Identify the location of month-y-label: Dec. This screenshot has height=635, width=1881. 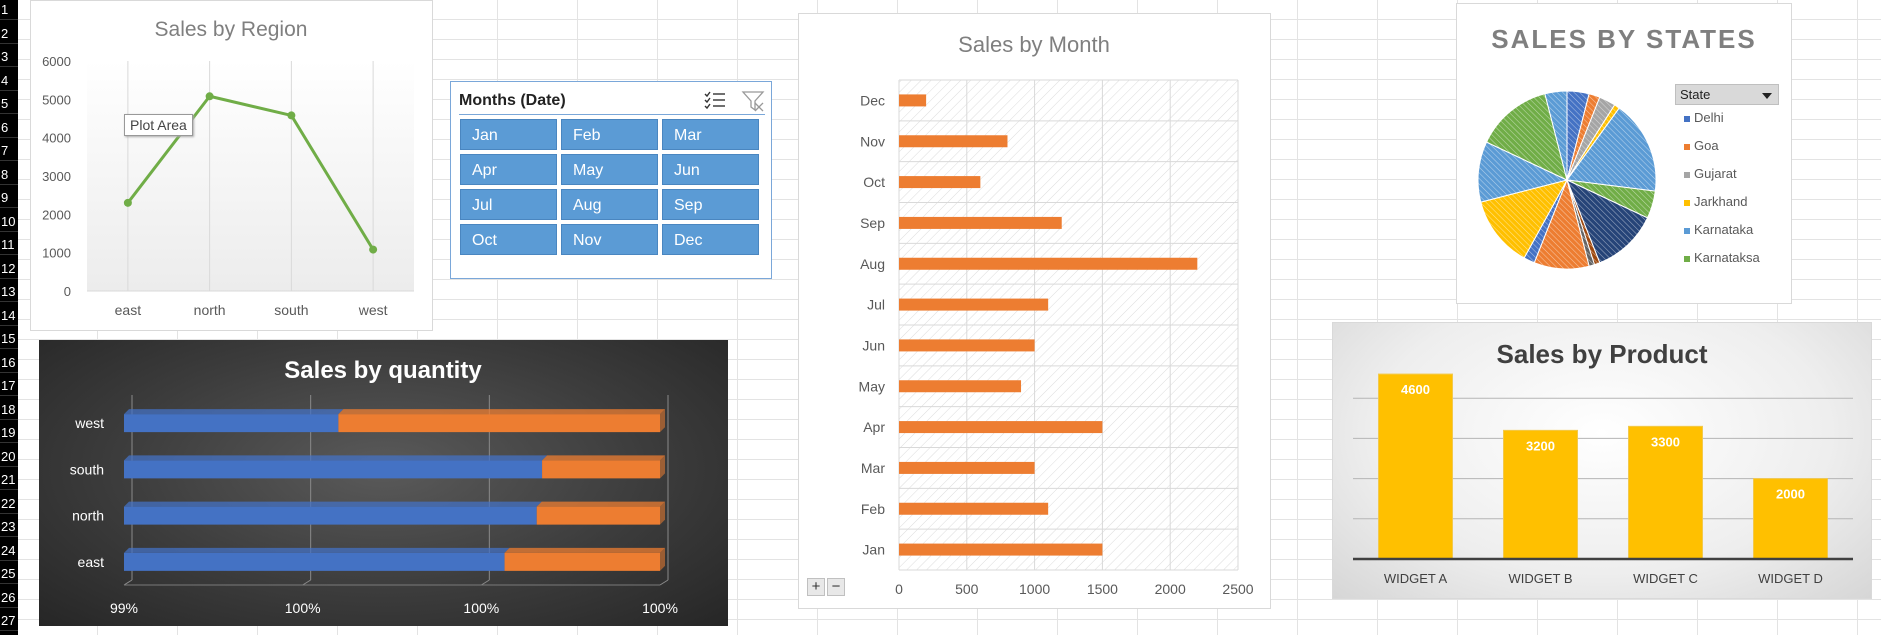
(872, 100).